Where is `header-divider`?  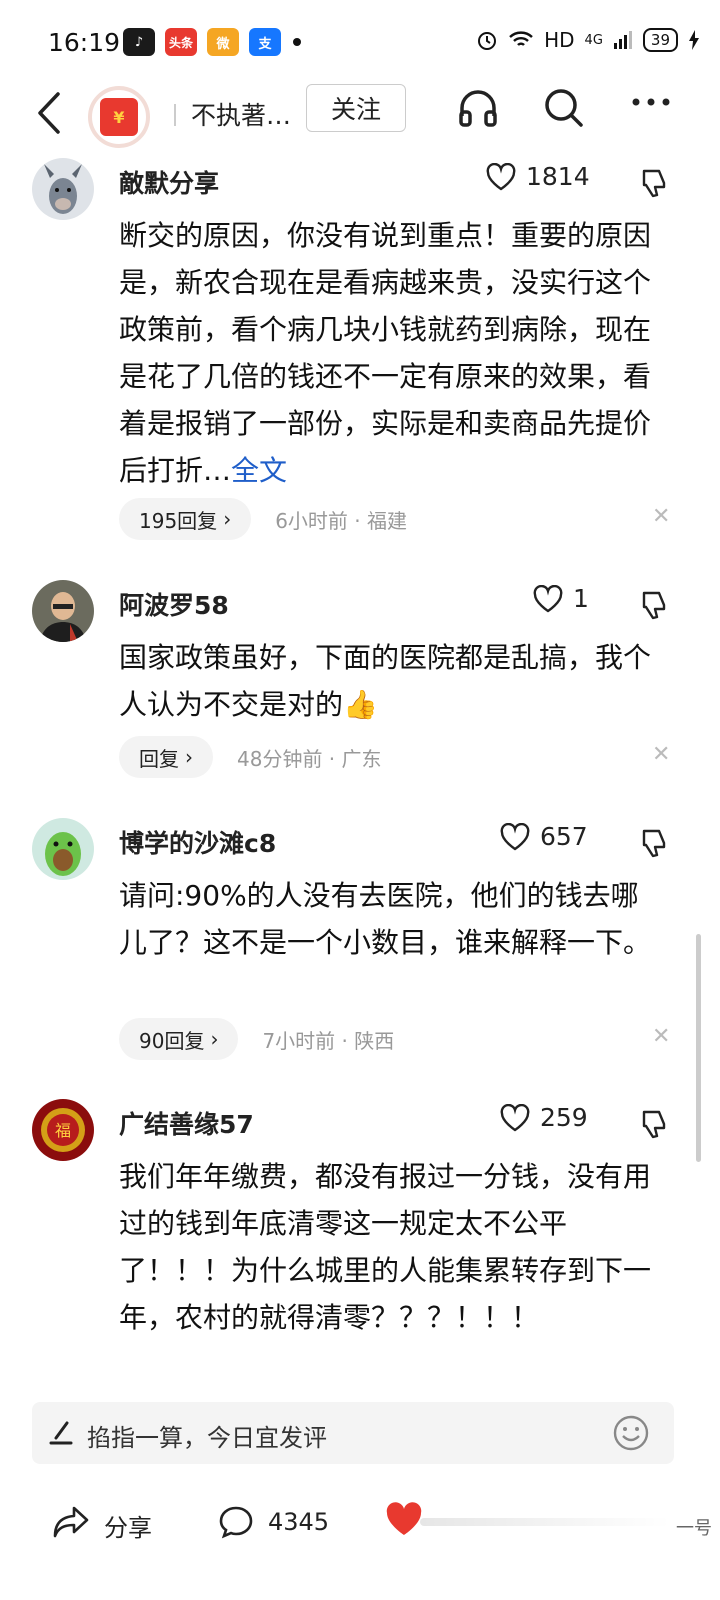 header-divider is located at coordinates (175, 115).